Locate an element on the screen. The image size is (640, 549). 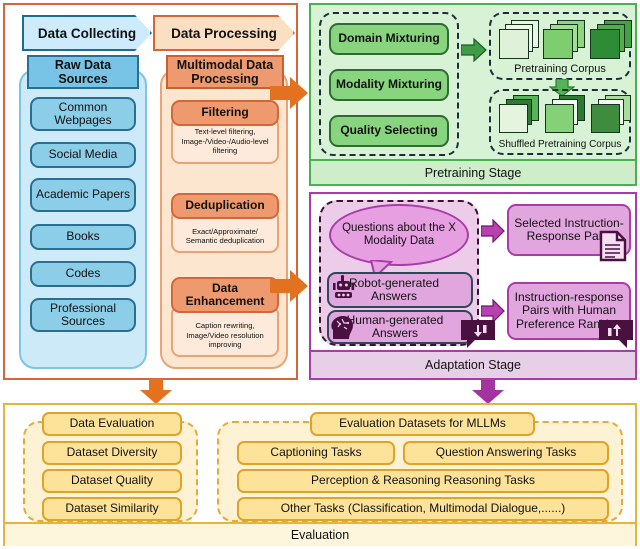
thumbs-down-icon is located at coordinates (478, 334).